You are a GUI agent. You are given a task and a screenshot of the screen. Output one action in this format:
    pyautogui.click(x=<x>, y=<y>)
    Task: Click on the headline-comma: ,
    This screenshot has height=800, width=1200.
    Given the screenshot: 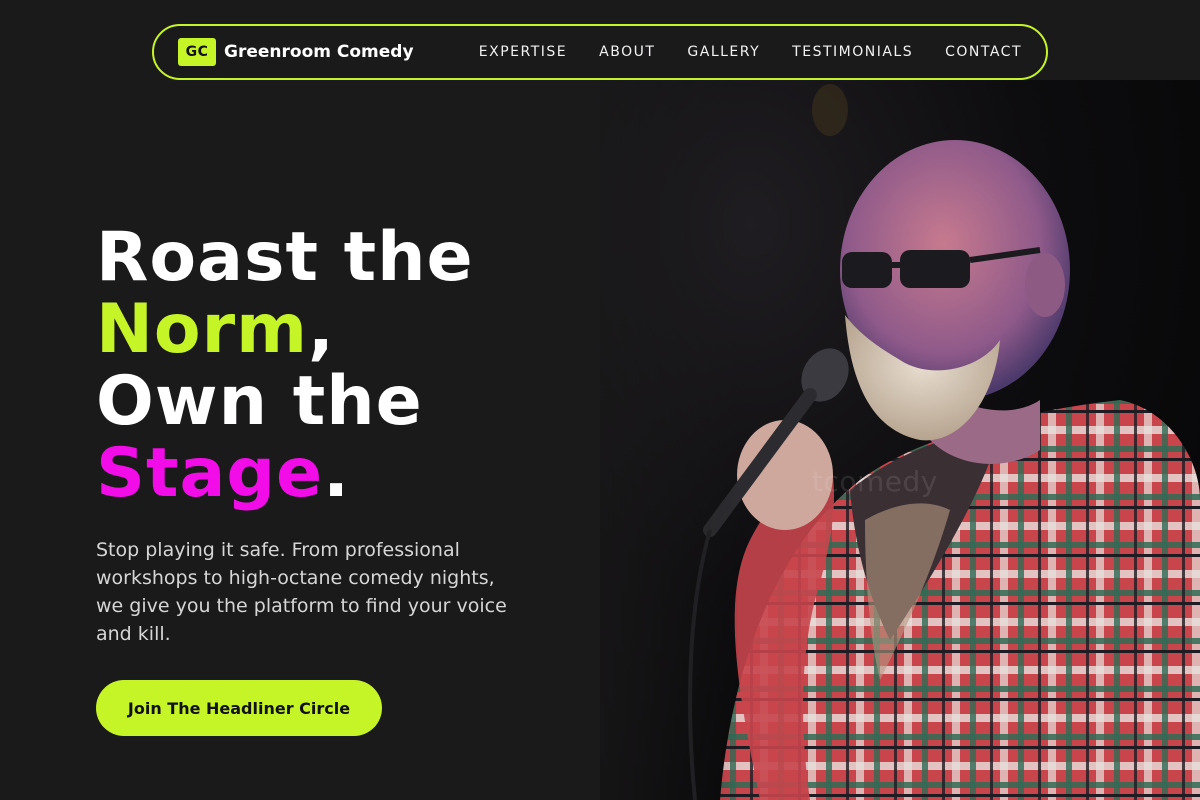 What is the action you would take?
    pyautogui.click(x=321, y=329)
    